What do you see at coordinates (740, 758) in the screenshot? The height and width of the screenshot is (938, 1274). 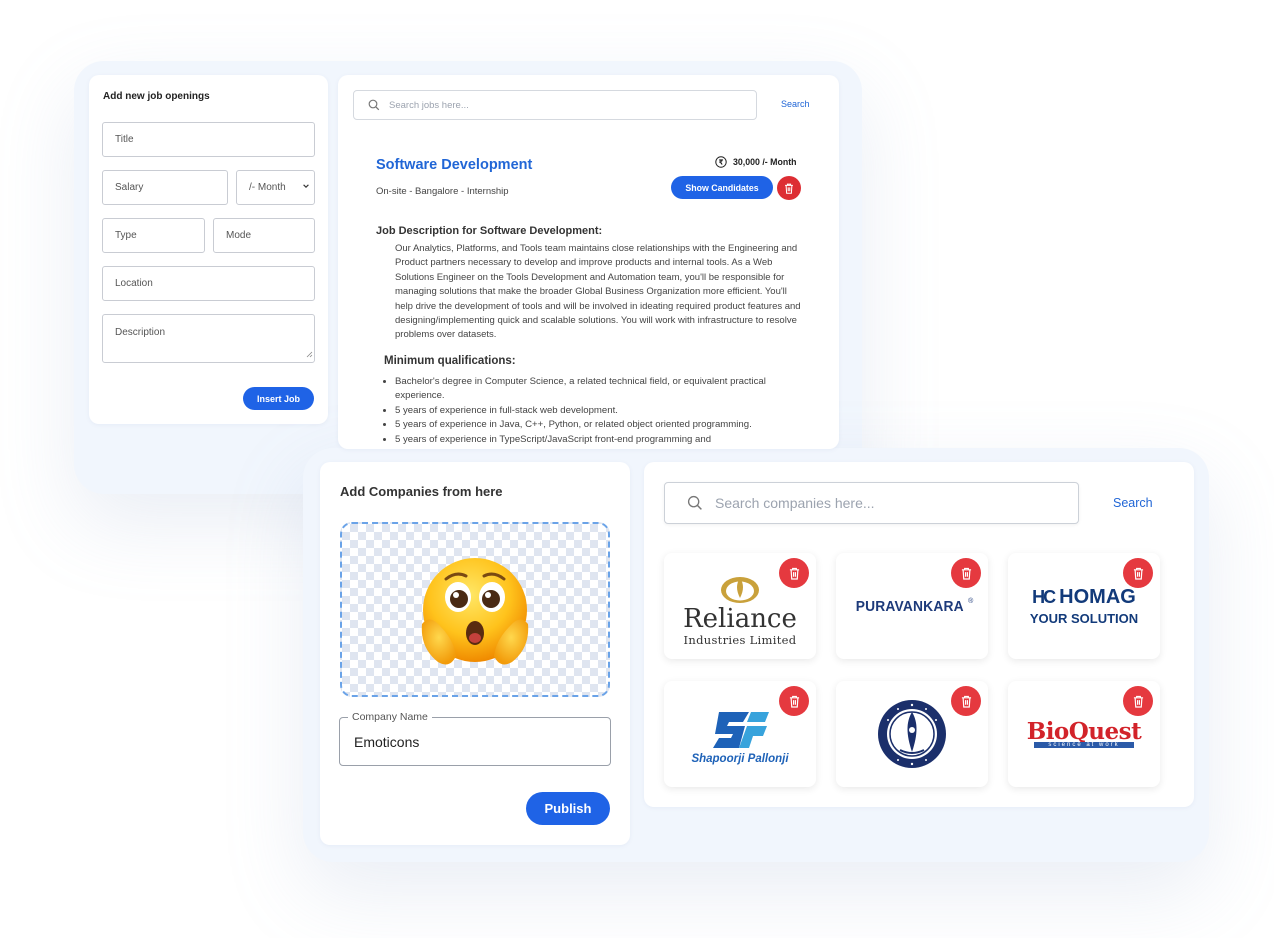 I see `shapoorji-name: Shapoorji Pallonji` at bounding box center [740, 758].